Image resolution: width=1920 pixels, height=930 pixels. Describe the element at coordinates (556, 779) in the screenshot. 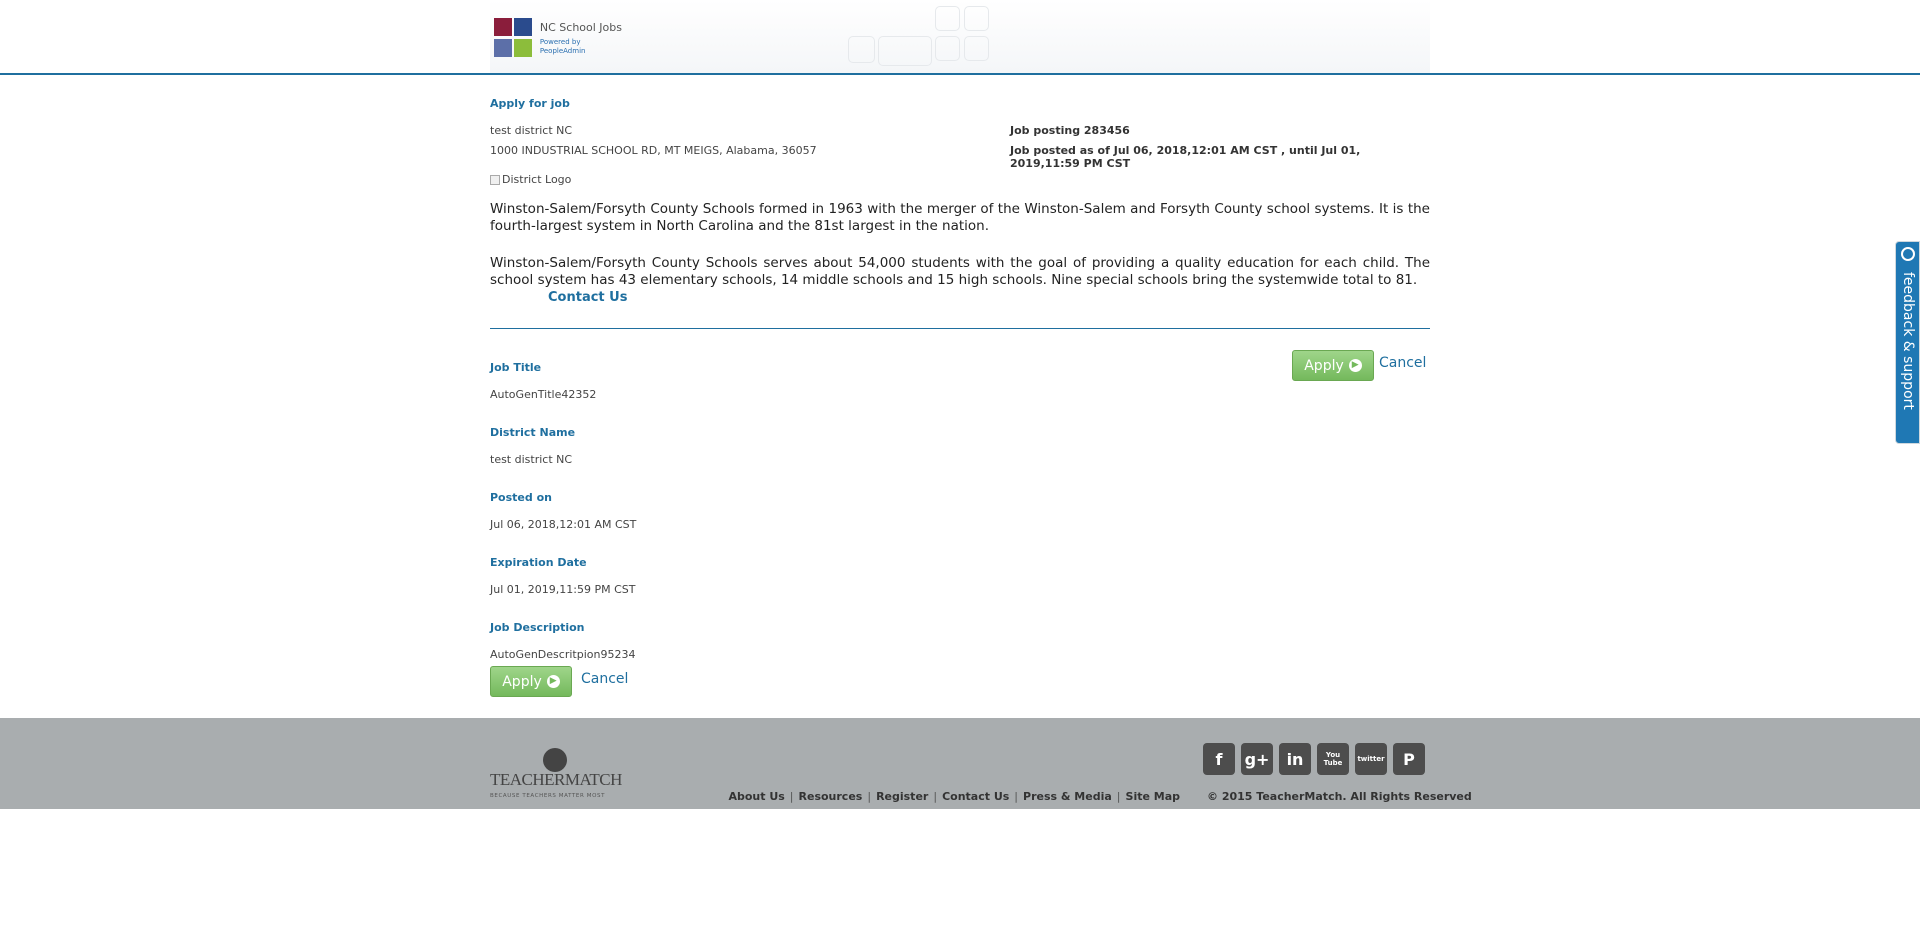

I see `teachermatch-brand: TEACHERMATCH` at that location.